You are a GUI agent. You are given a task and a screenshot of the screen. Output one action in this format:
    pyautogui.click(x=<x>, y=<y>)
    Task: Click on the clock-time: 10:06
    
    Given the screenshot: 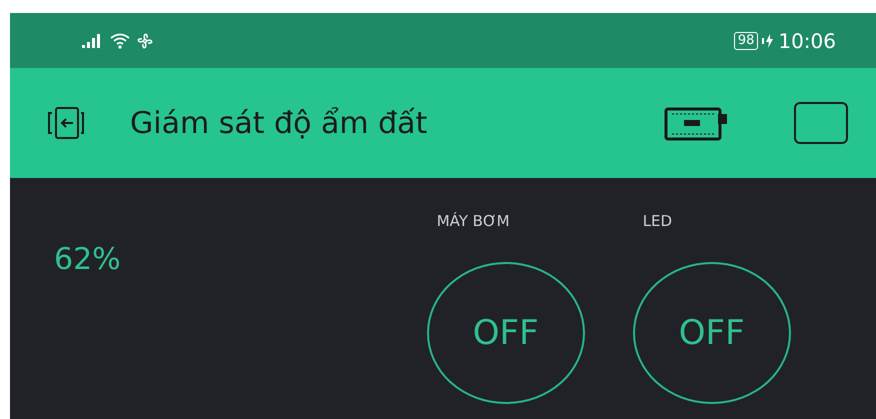 What is the action you would take?
    pyautogui.click(x=807, y=40)
    